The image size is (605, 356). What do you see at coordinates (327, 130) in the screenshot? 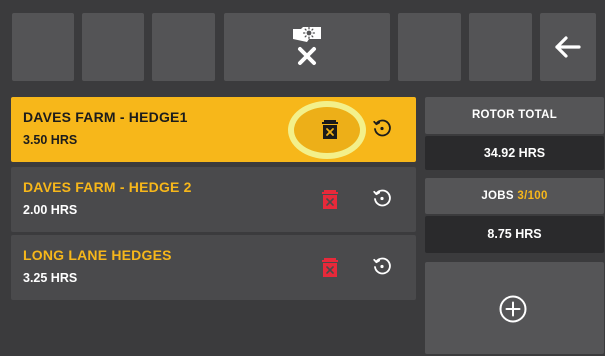
I see `tap-highlight-ring` at bounding box center [327, 130].